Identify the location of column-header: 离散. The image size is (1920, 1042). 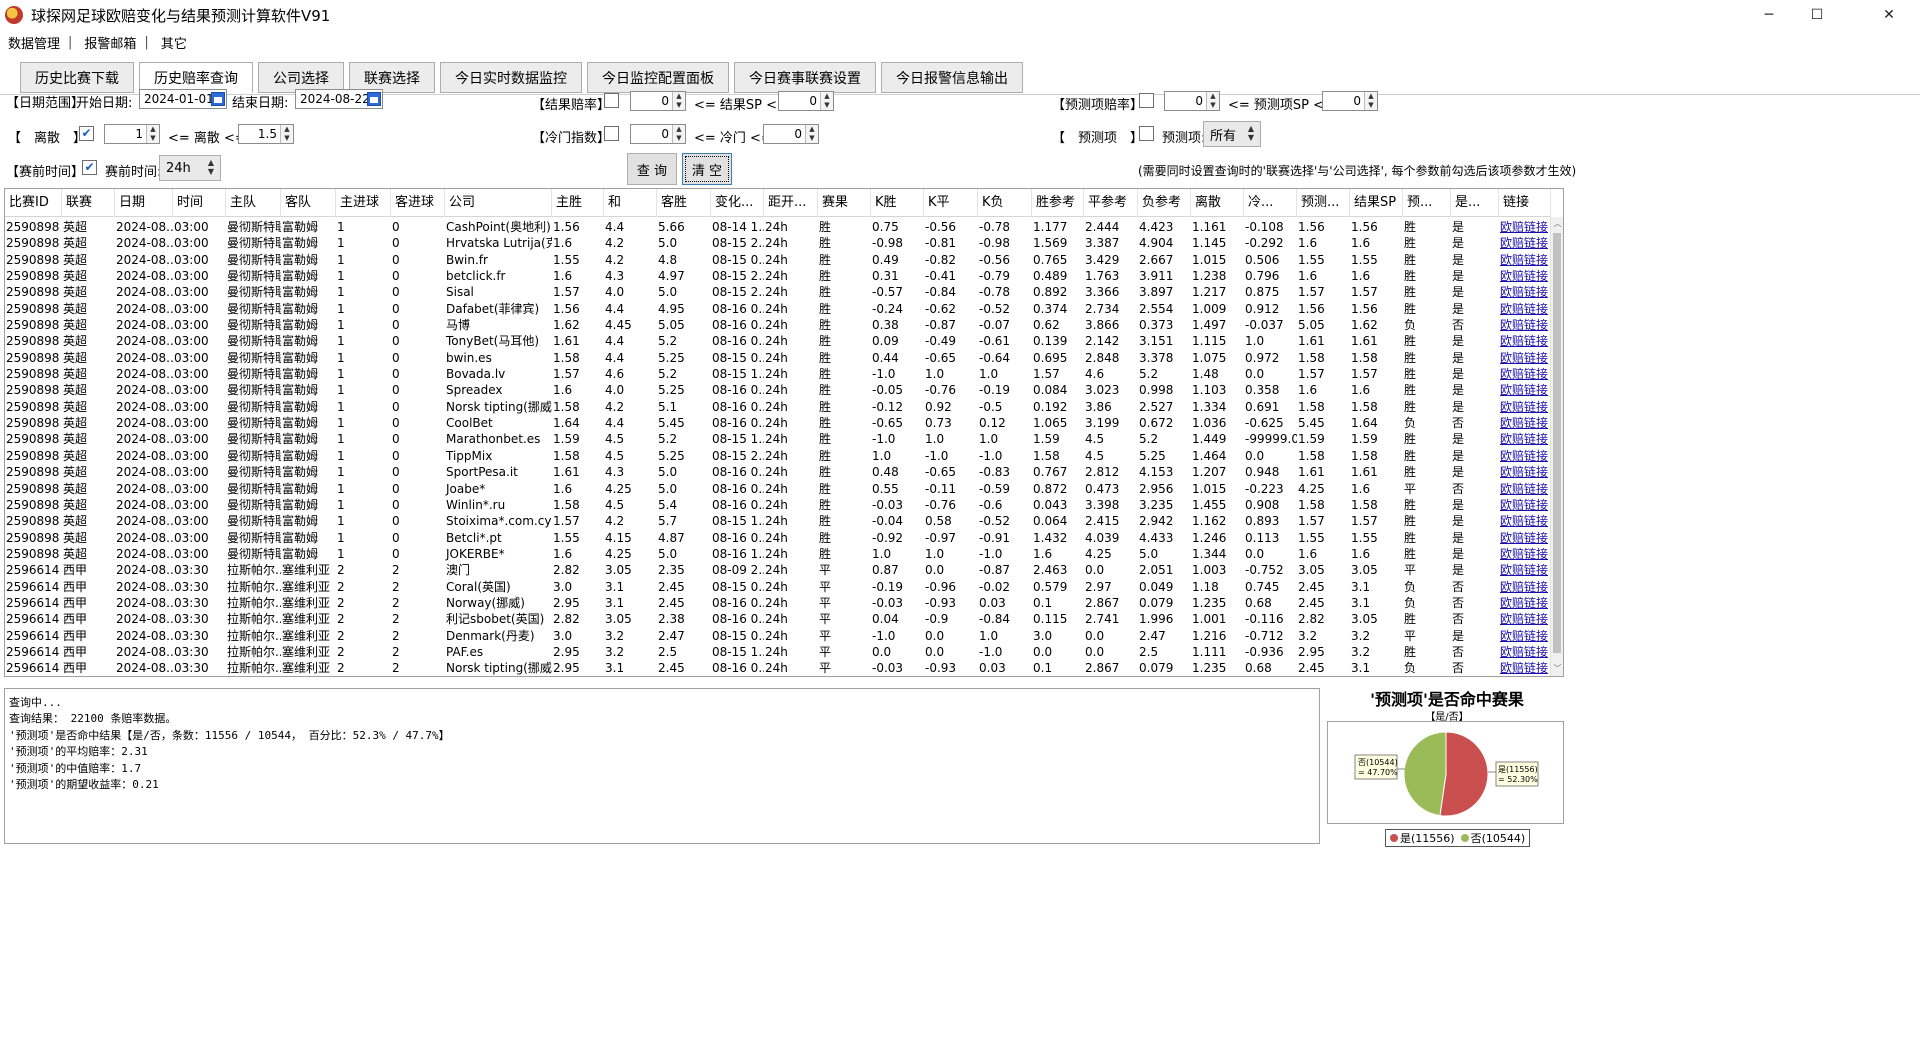
(1217, 203).